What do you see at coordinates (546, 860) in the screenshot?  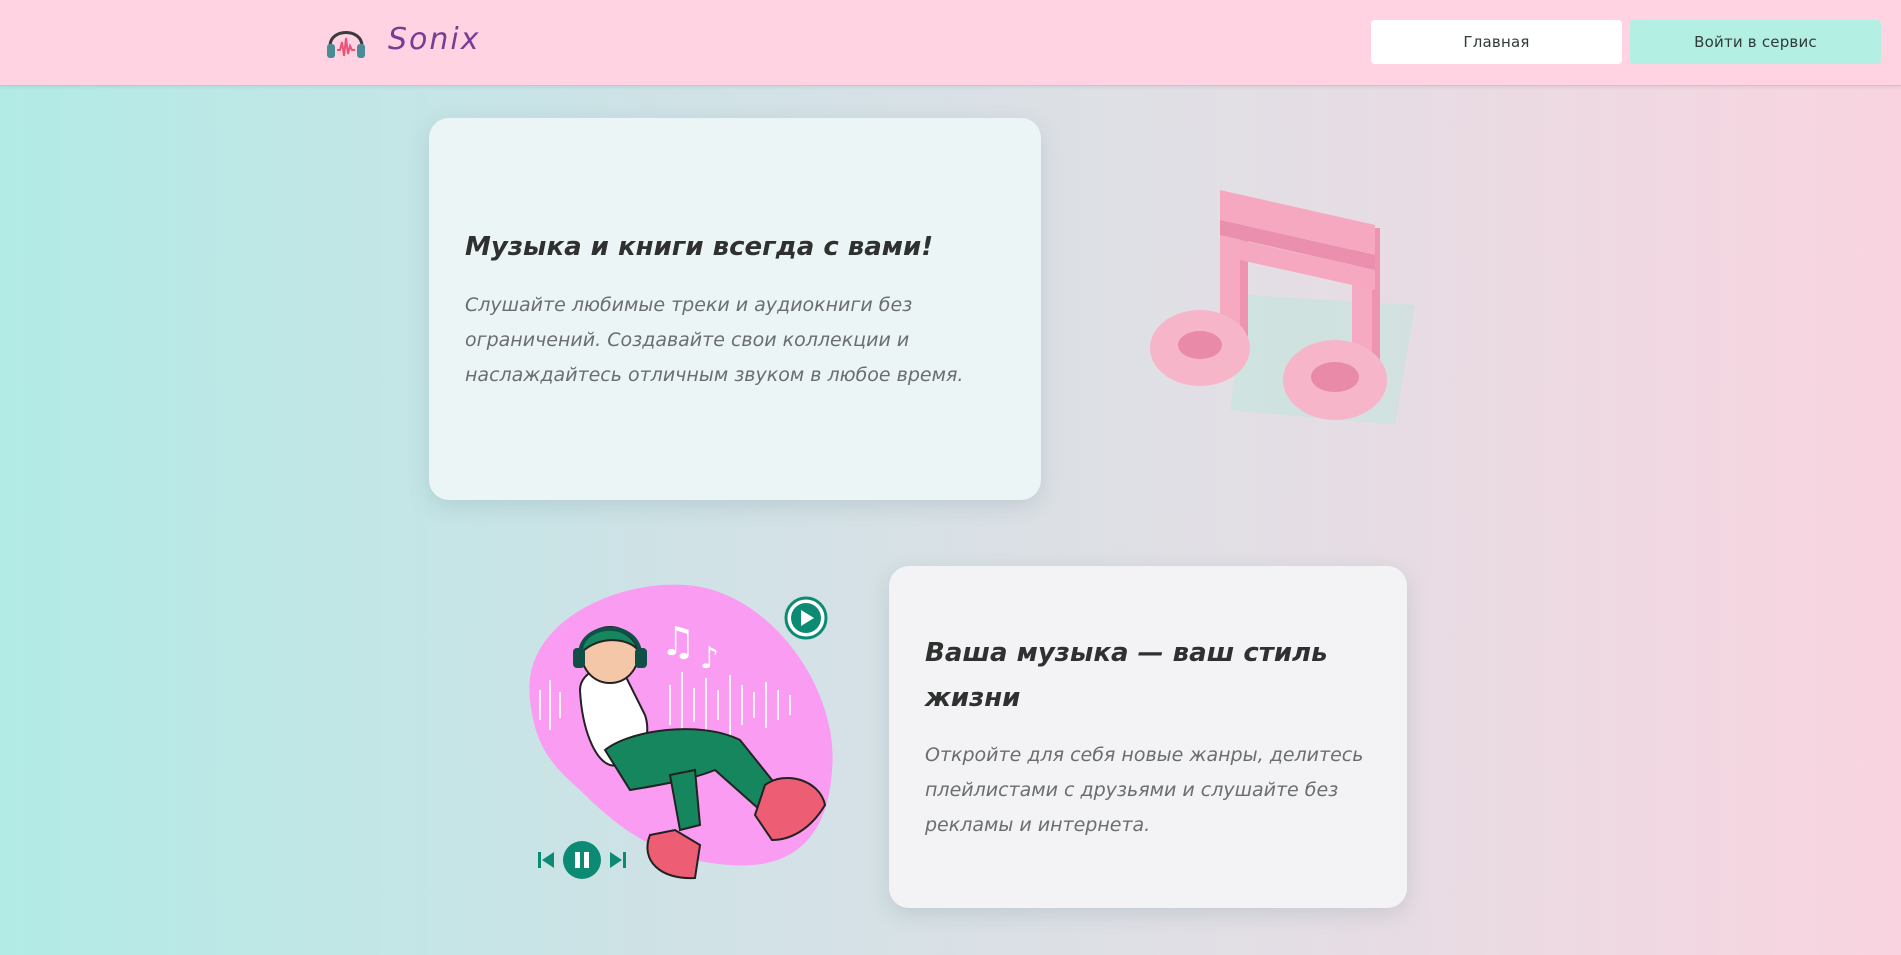 I see `previous-track-icon` at bounding box center [546, 860].